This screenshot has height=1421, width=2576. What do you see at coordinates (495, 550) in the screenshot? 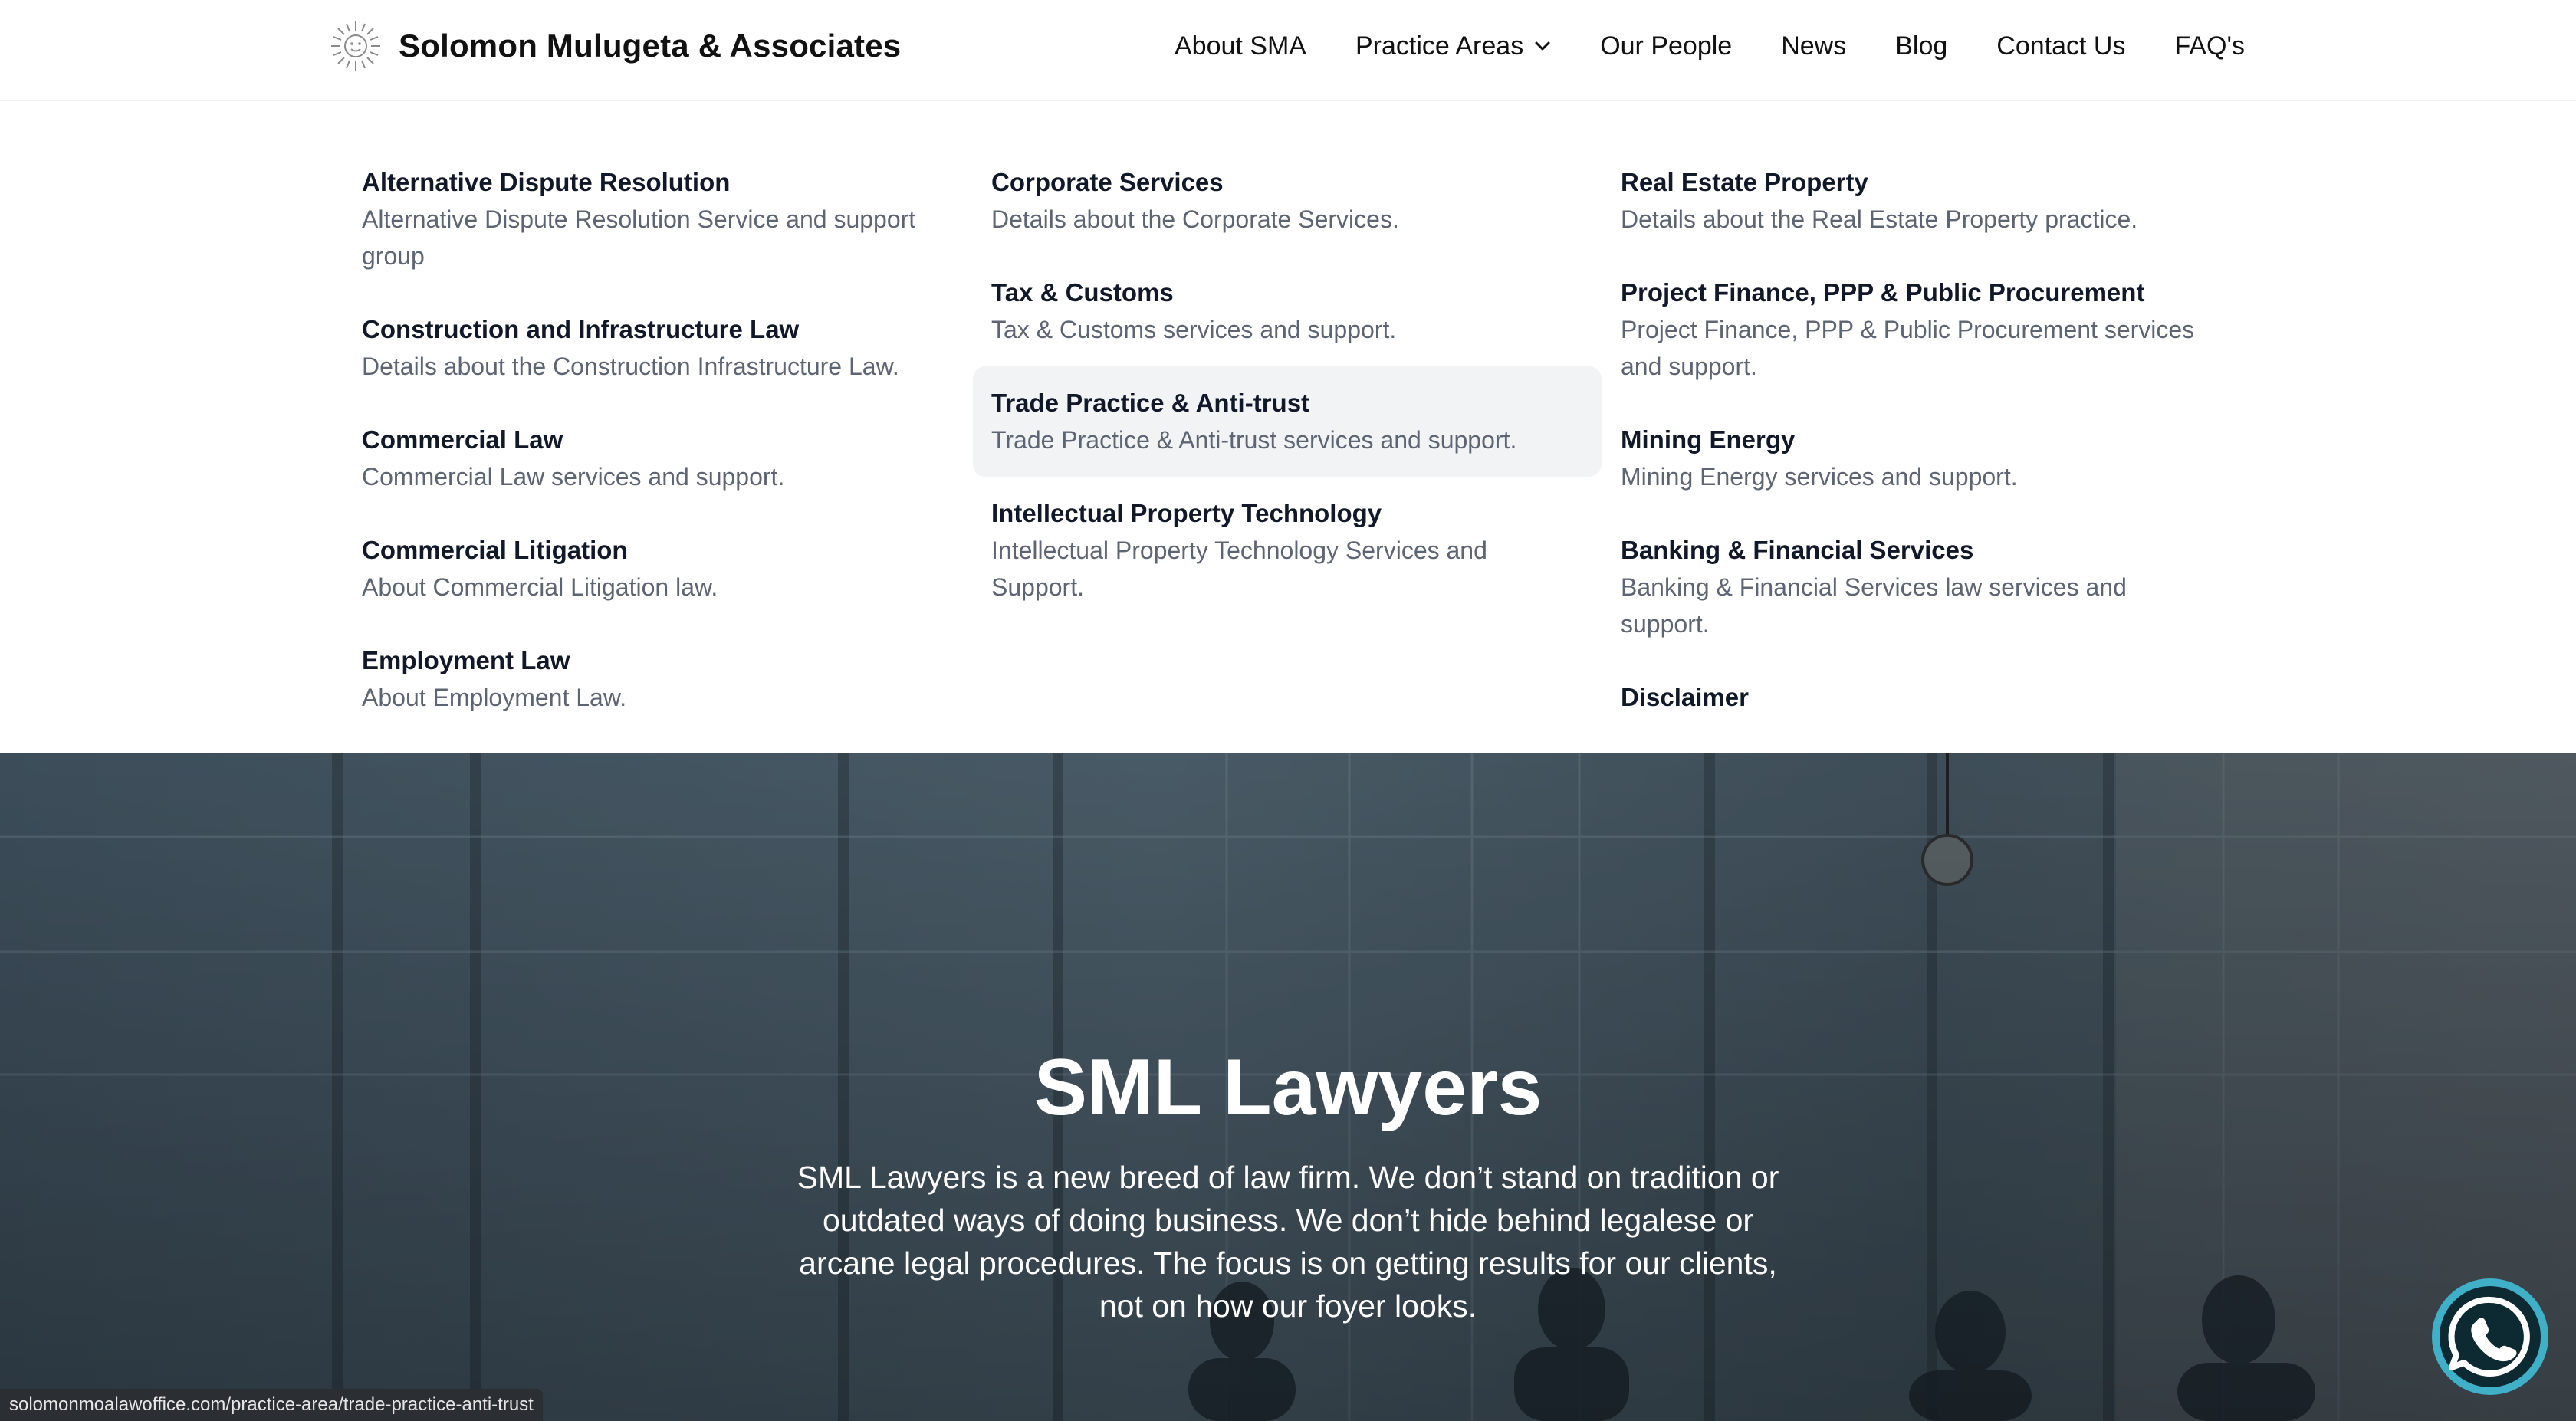
I see `menu-item-title: Commercial Litigation` at bounding box center [495, 550].